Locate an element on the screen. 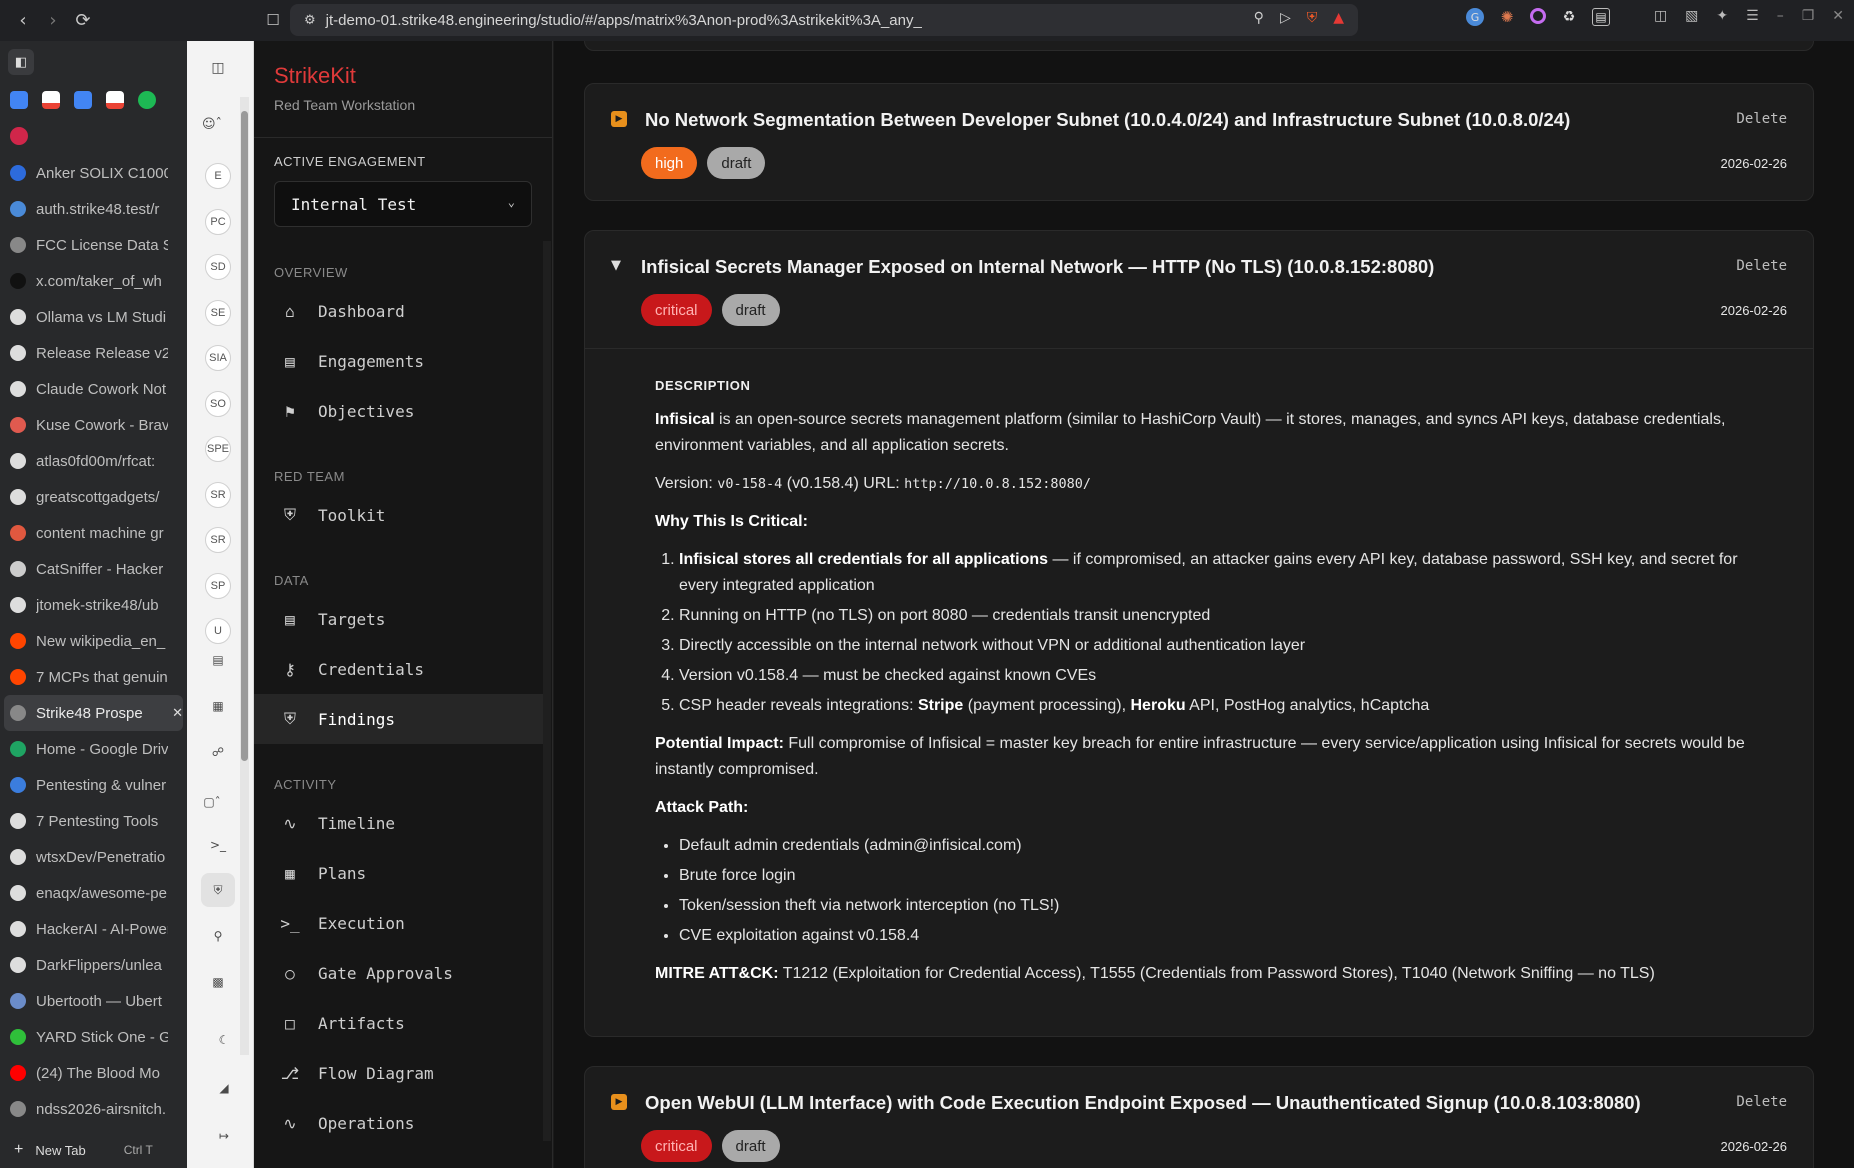 The image size is (1854, 1168). puzzle-icon: ♻ is located at coordinates (1569, 17).